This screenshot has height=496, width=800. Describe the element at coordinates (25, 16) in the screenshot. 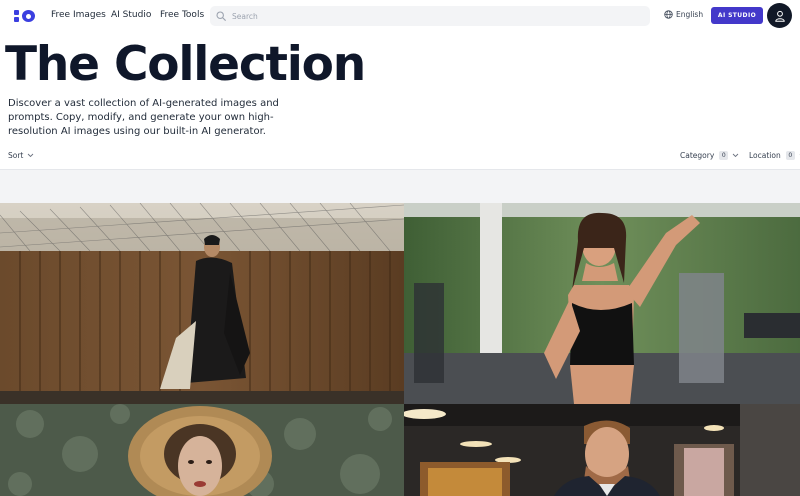

I see `logo-icon` at that location.